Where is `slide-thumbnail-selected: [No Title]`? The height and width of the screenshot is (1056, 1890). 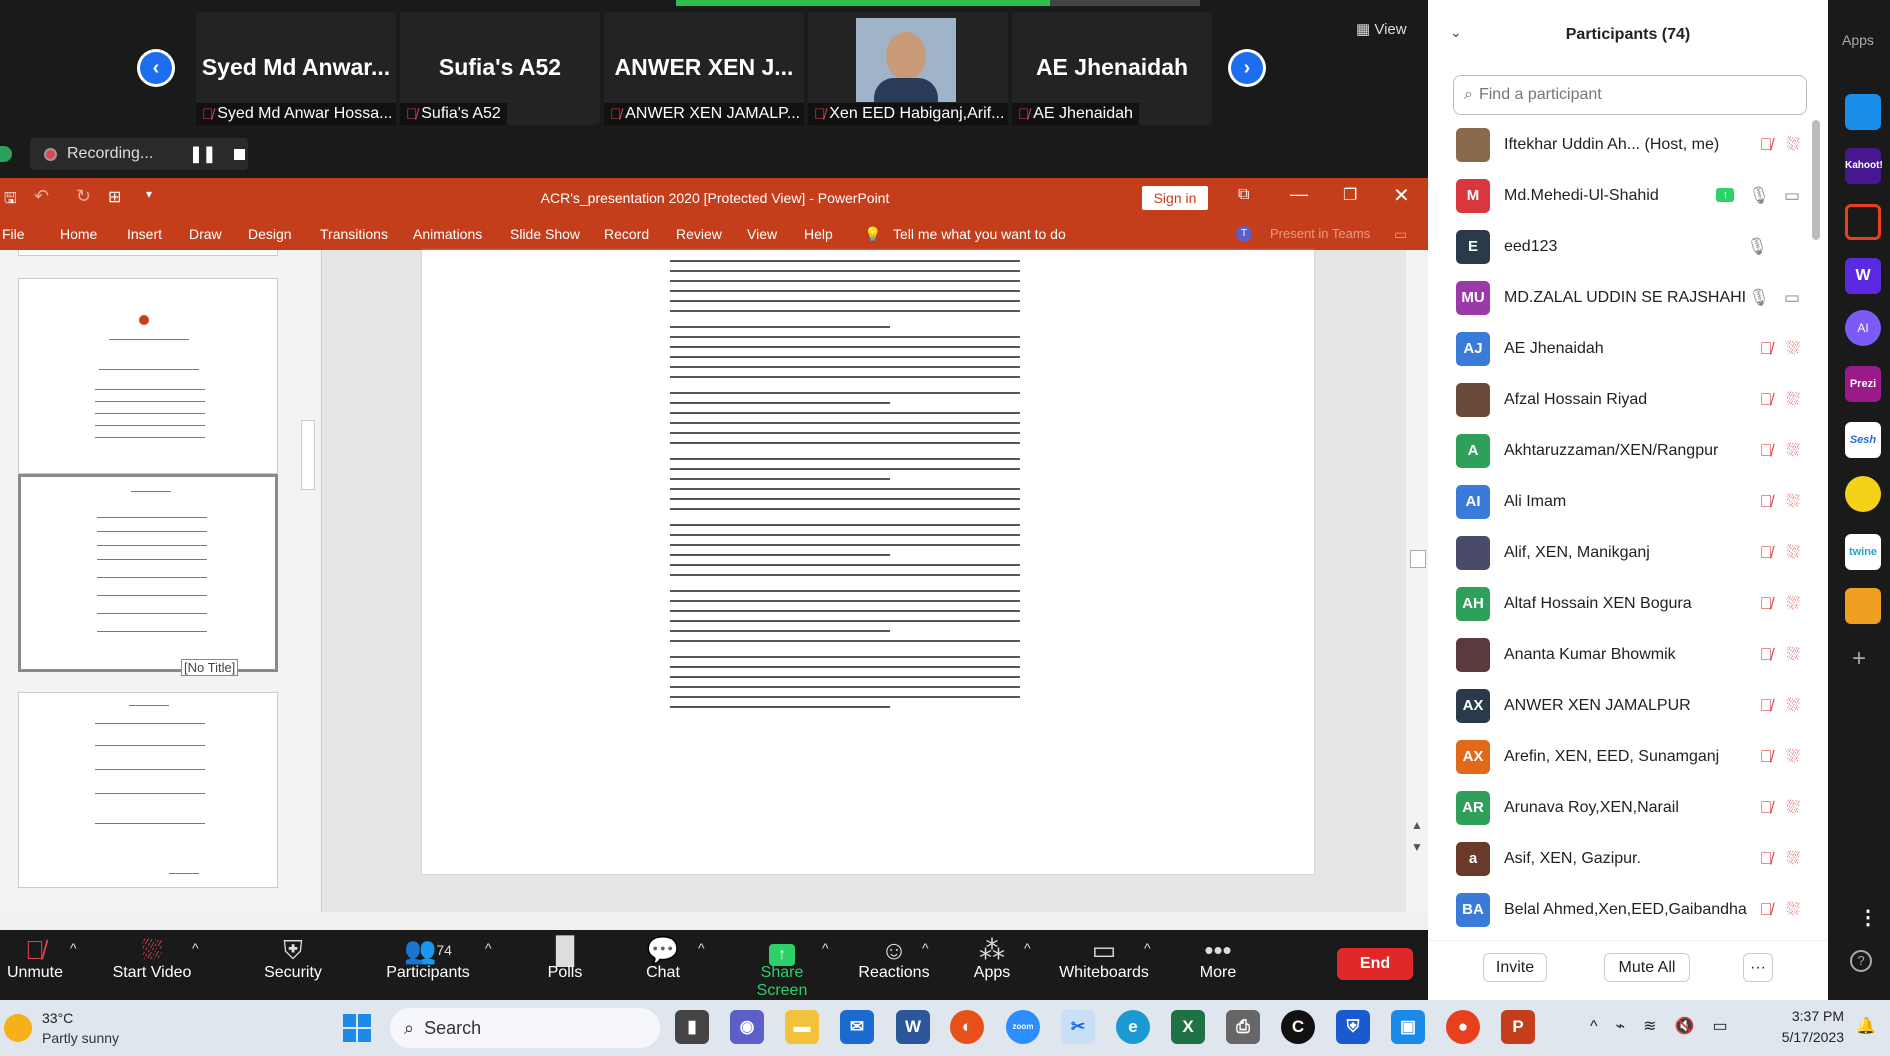
slide-thumbnail-selected: [No Title] is located at coordinates (148, 575).